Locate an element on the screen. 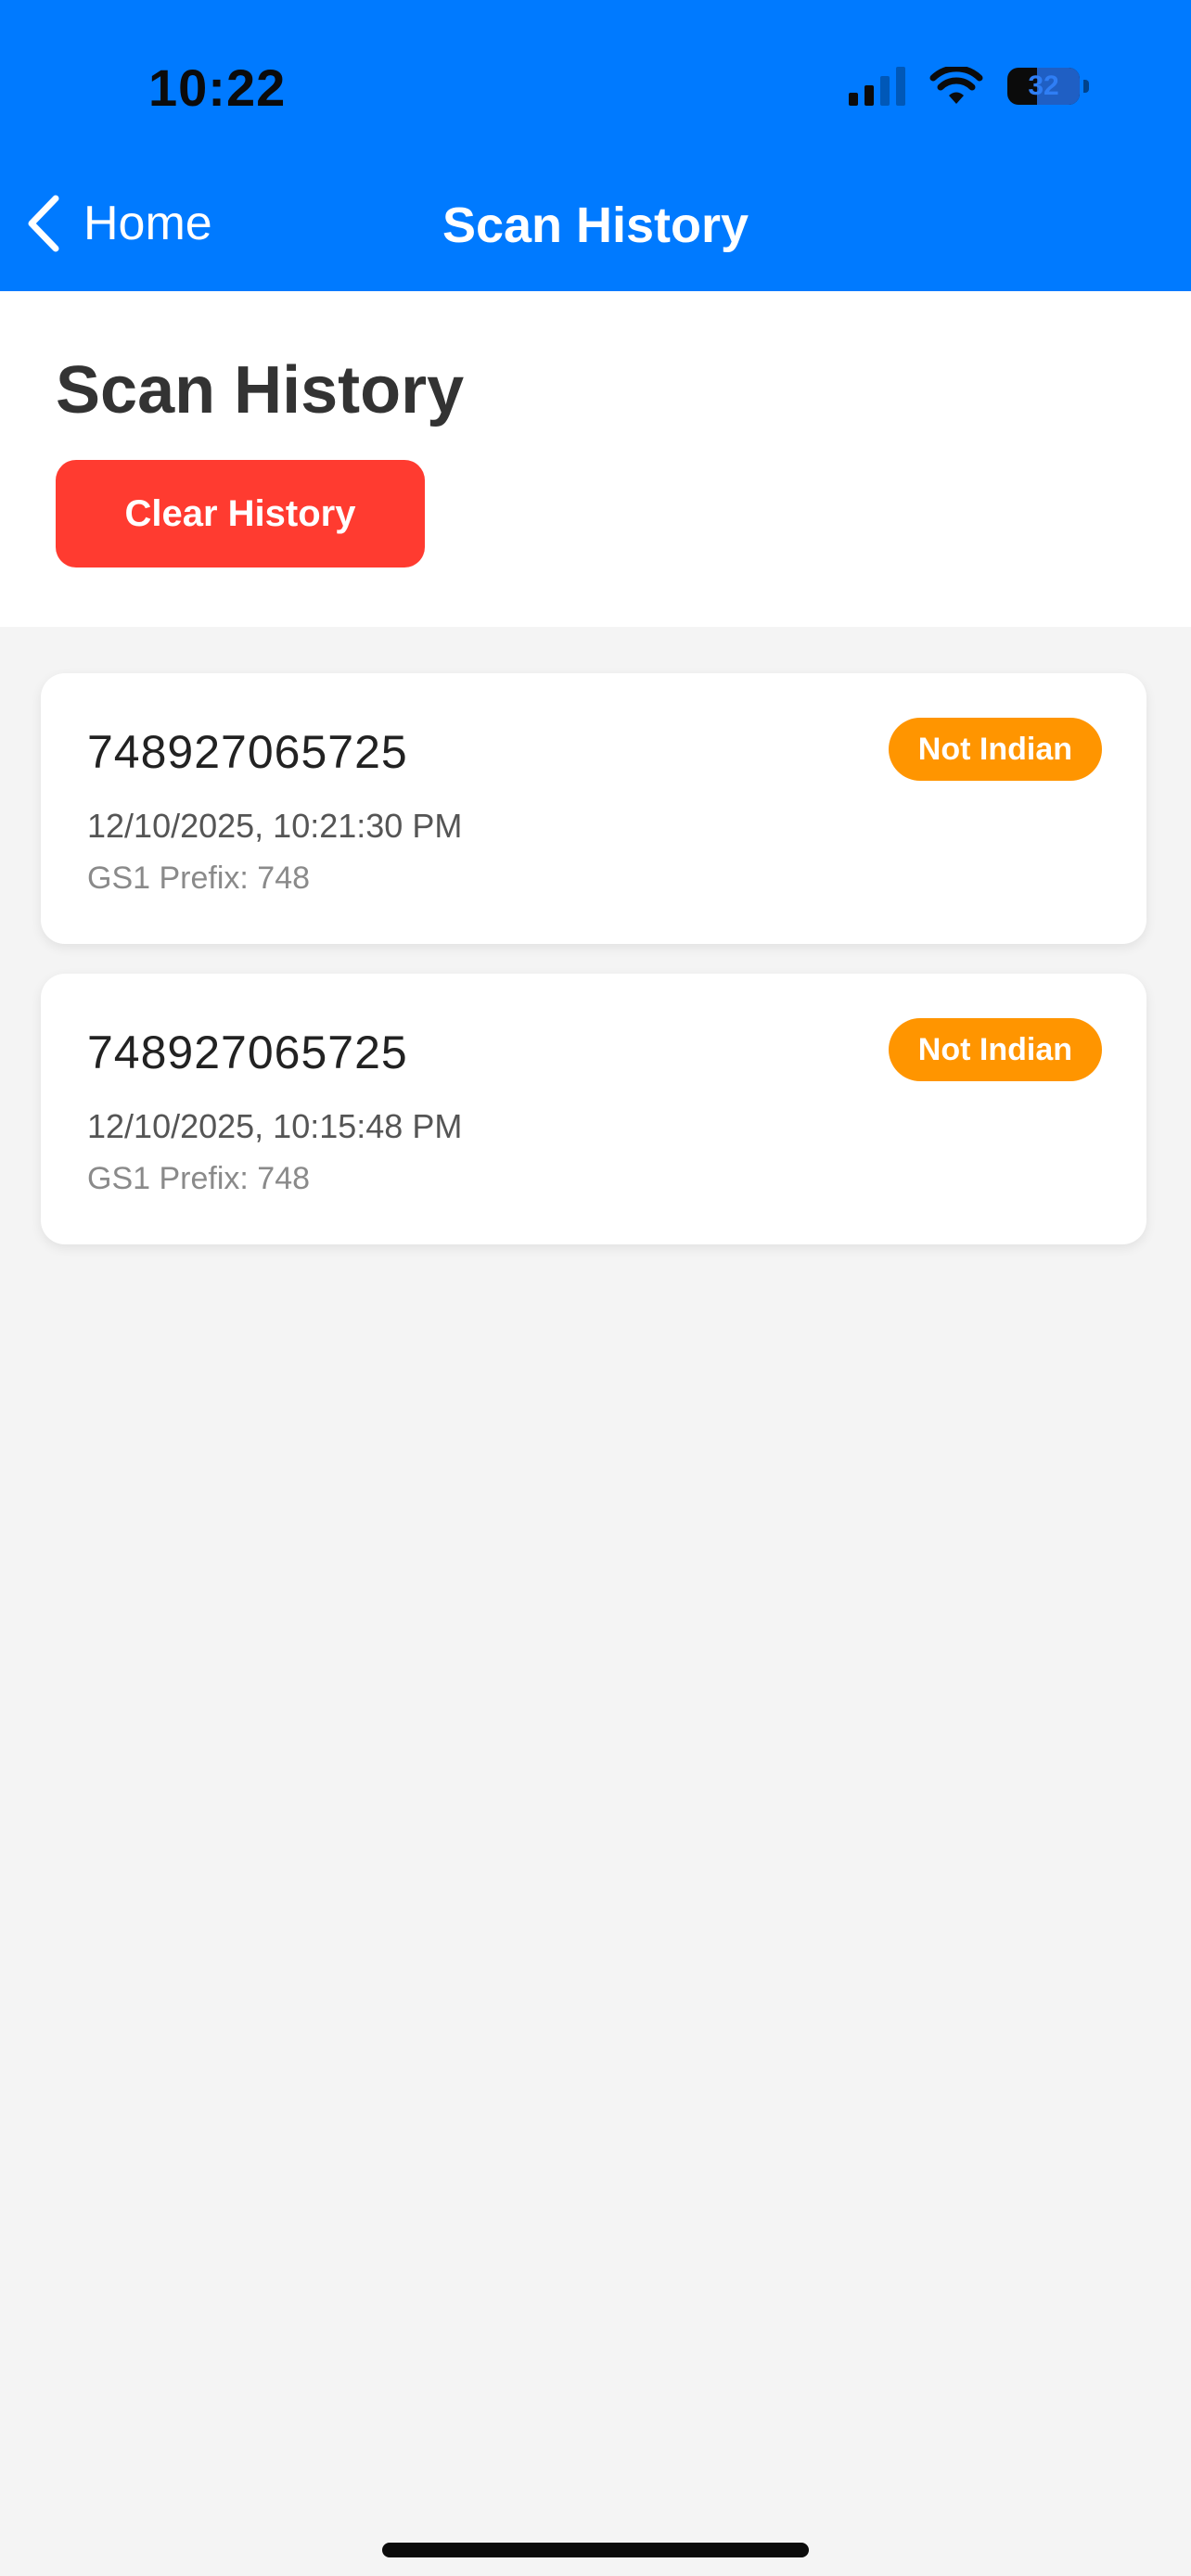 The height and width of the screenshot is (2576, 1191). home-indicator is located at coordinates (595, 2550).